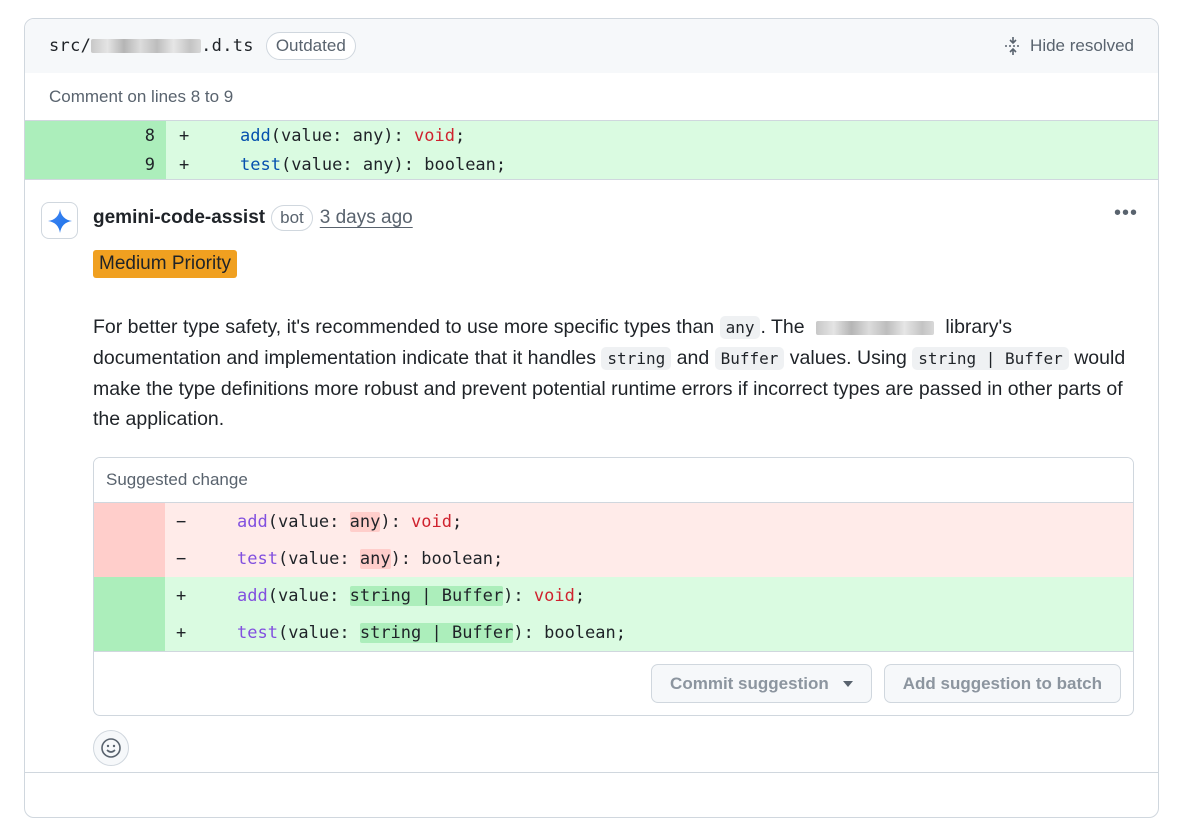 The height and width of the screenshot is (818, 1200). I want to click on outdated-badge: Outdated, so click(310, 46).